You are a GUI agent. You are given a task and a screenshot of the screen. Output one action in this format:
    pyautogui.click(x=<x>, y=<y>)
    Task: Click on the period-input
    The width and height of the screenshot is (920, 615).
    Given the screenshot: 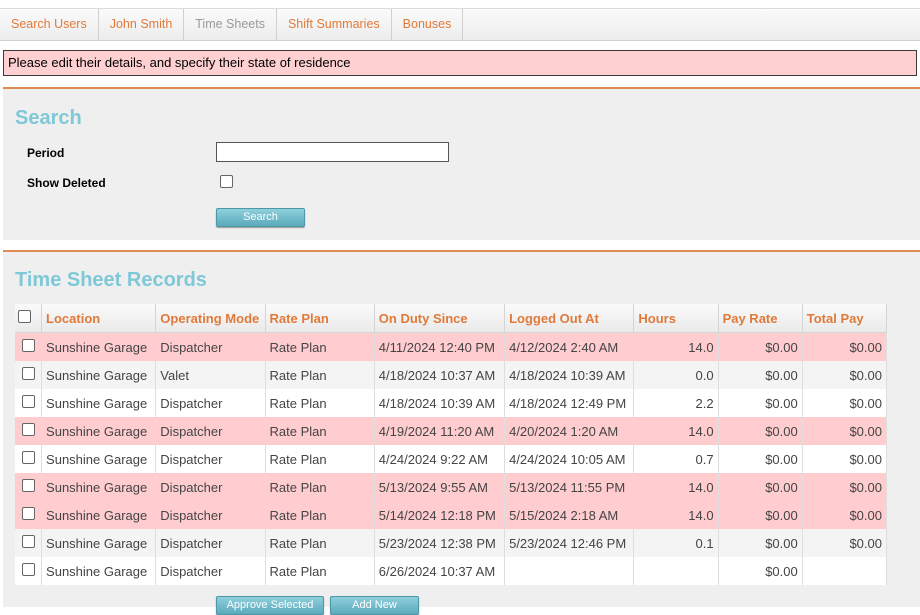 What is the action you would take?
    pyautogui.click(x=332, y=152)
    